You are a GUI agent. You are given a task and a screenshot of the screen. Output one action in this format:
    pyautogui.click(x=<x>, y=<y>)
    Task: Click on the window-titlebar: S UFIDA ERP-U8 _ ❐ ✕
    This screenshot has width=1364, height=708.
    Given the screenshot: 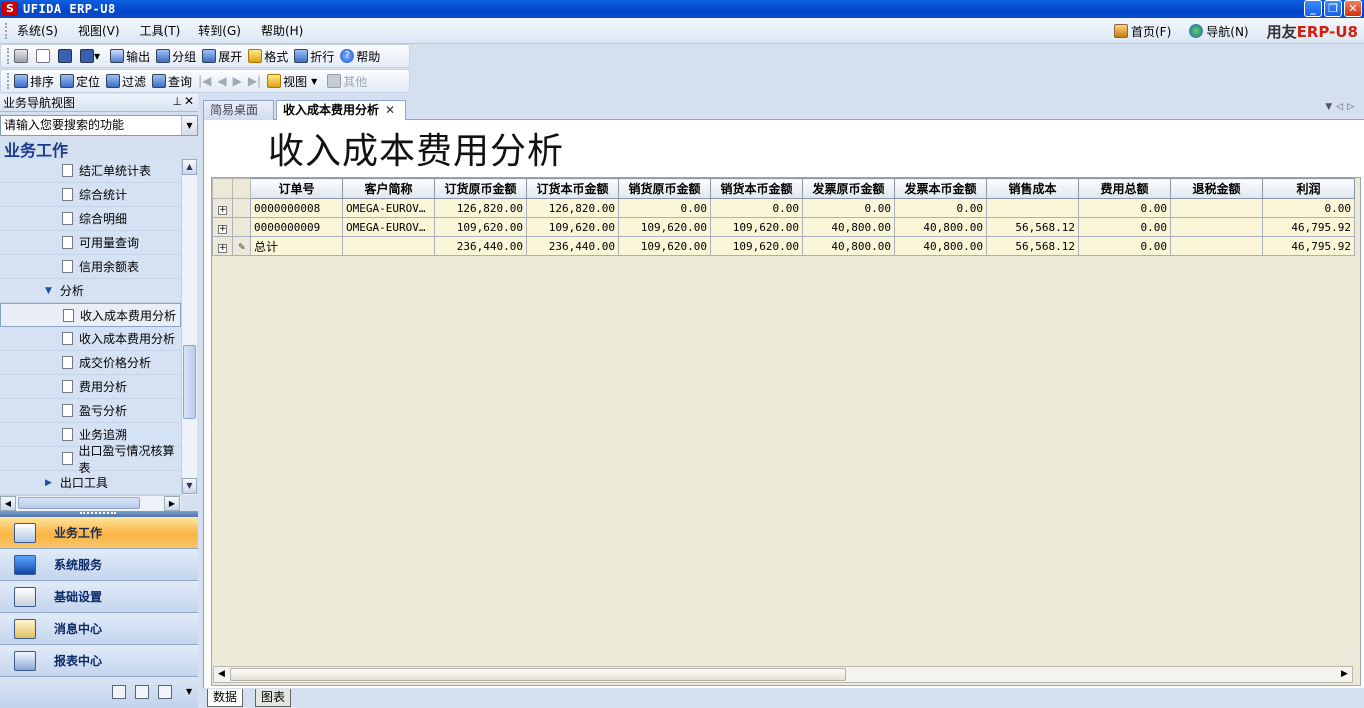 What is the action you would take?
    pyautogui.click(x=682, y=9)
    